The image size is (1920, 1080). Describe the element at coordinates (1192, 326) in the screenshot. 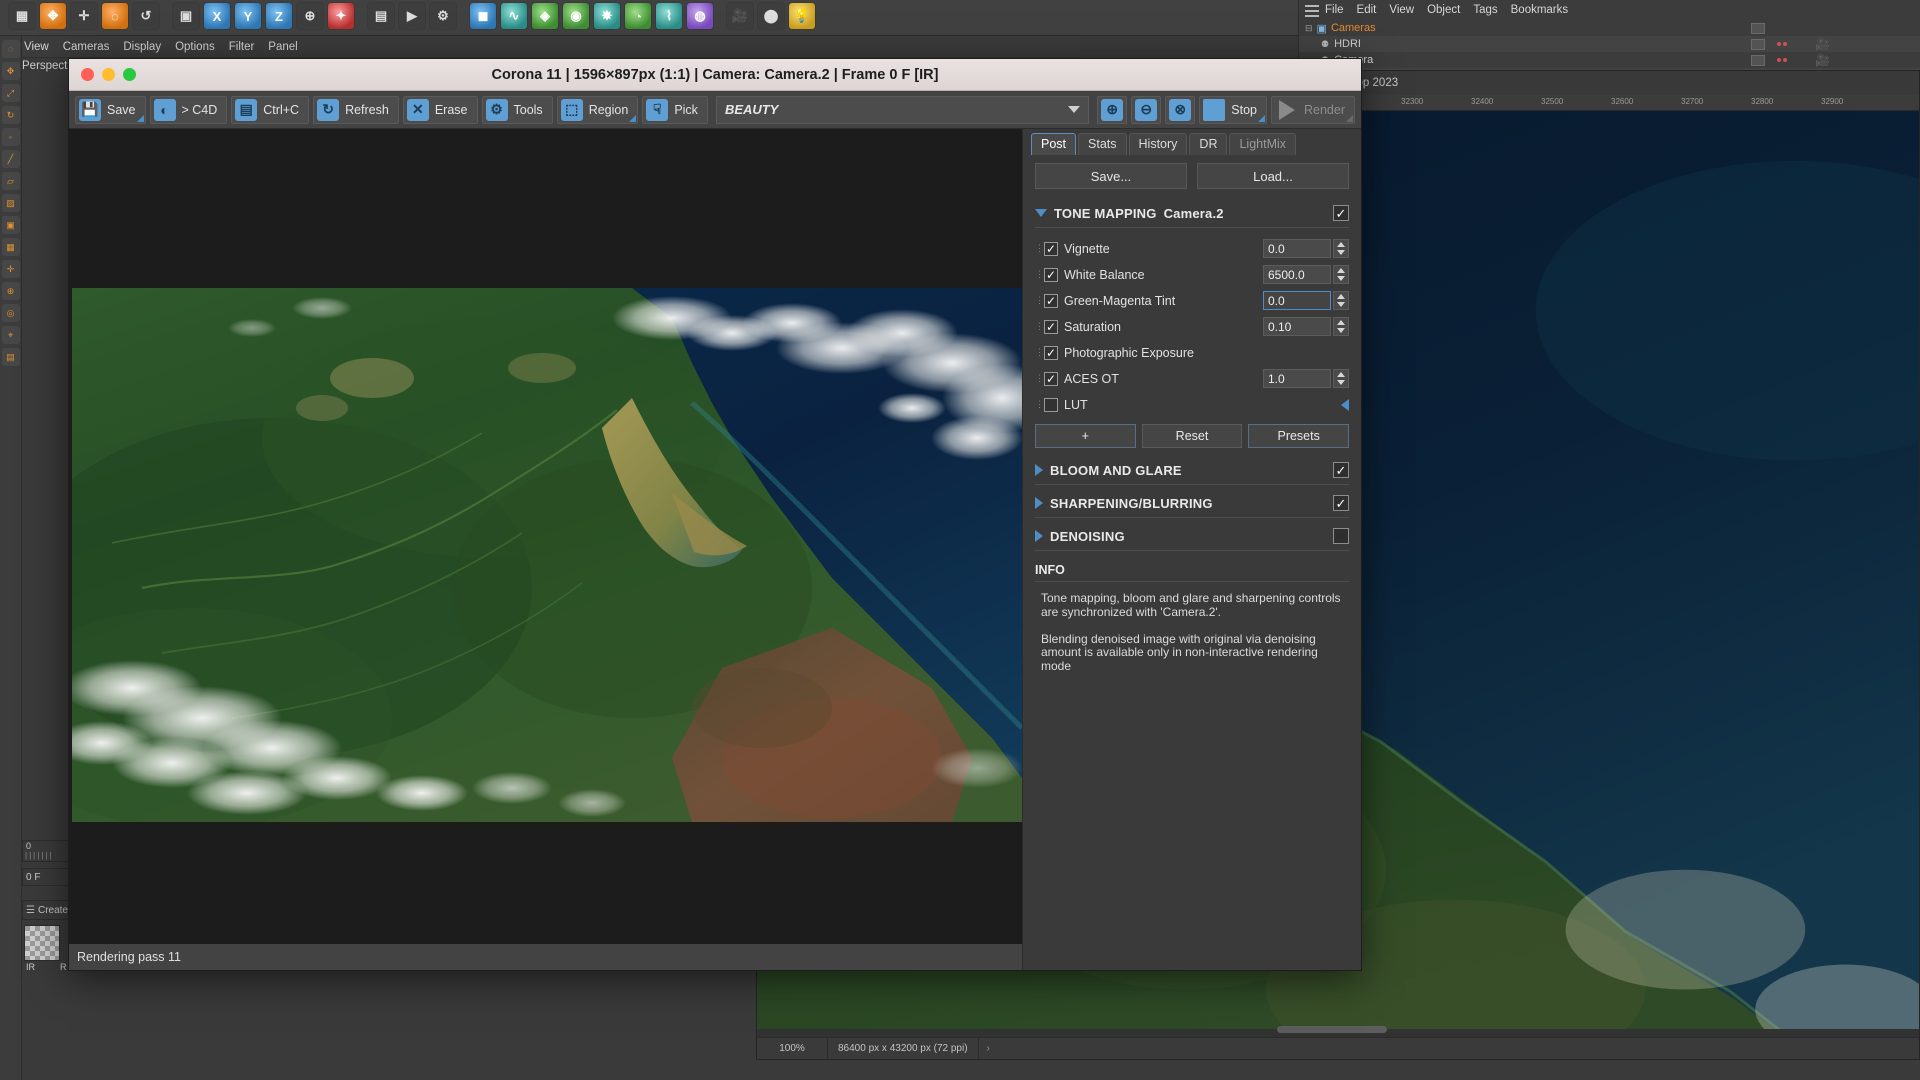

I see `param-row-saturation: ⋮⋮ Saturation 0.10` at that location.